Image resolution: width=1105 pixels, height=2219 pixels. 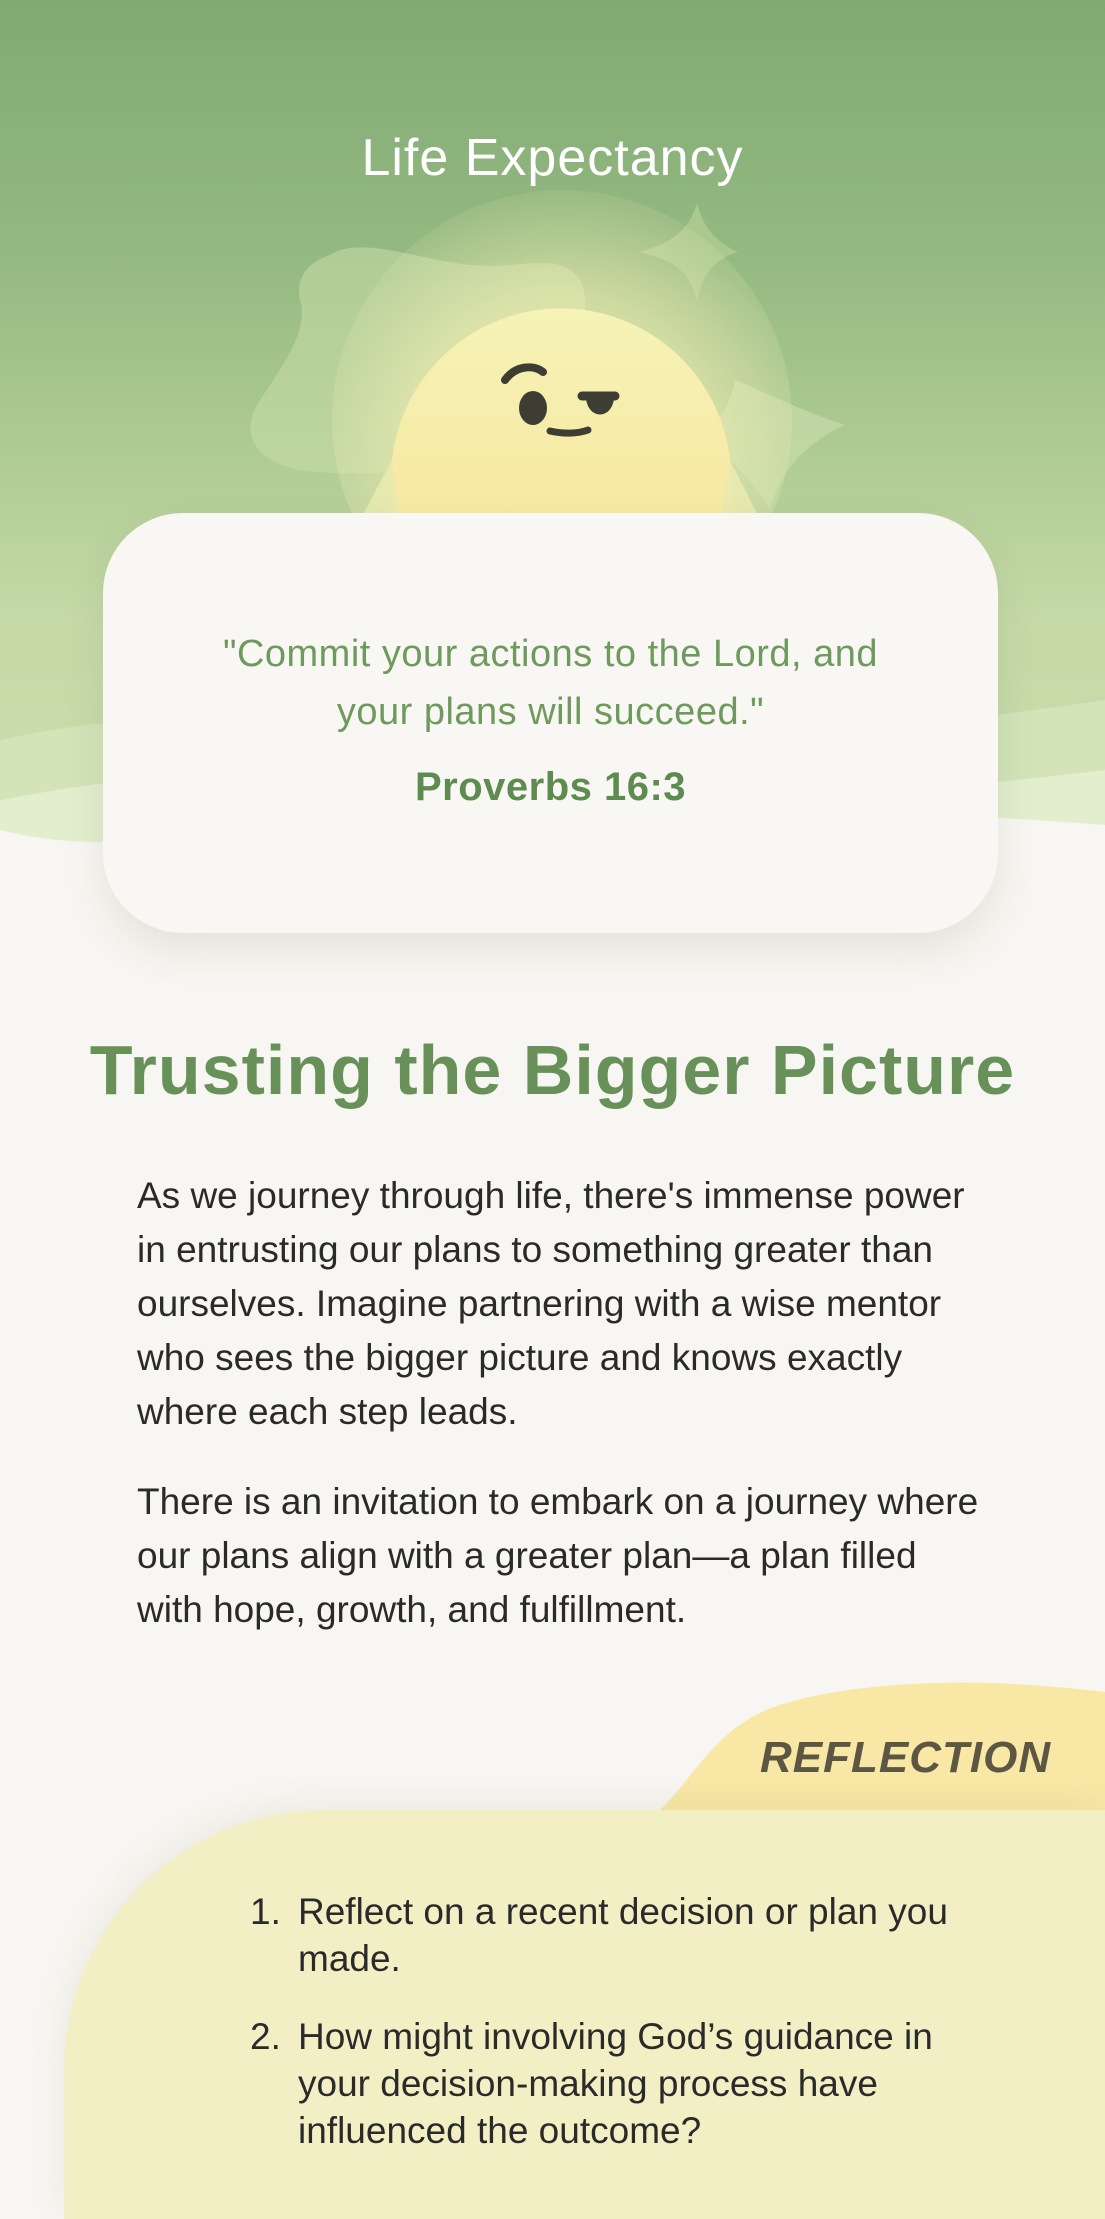 I want to click on reflection-label: REFLECTION, so click(x=906, y=1757).